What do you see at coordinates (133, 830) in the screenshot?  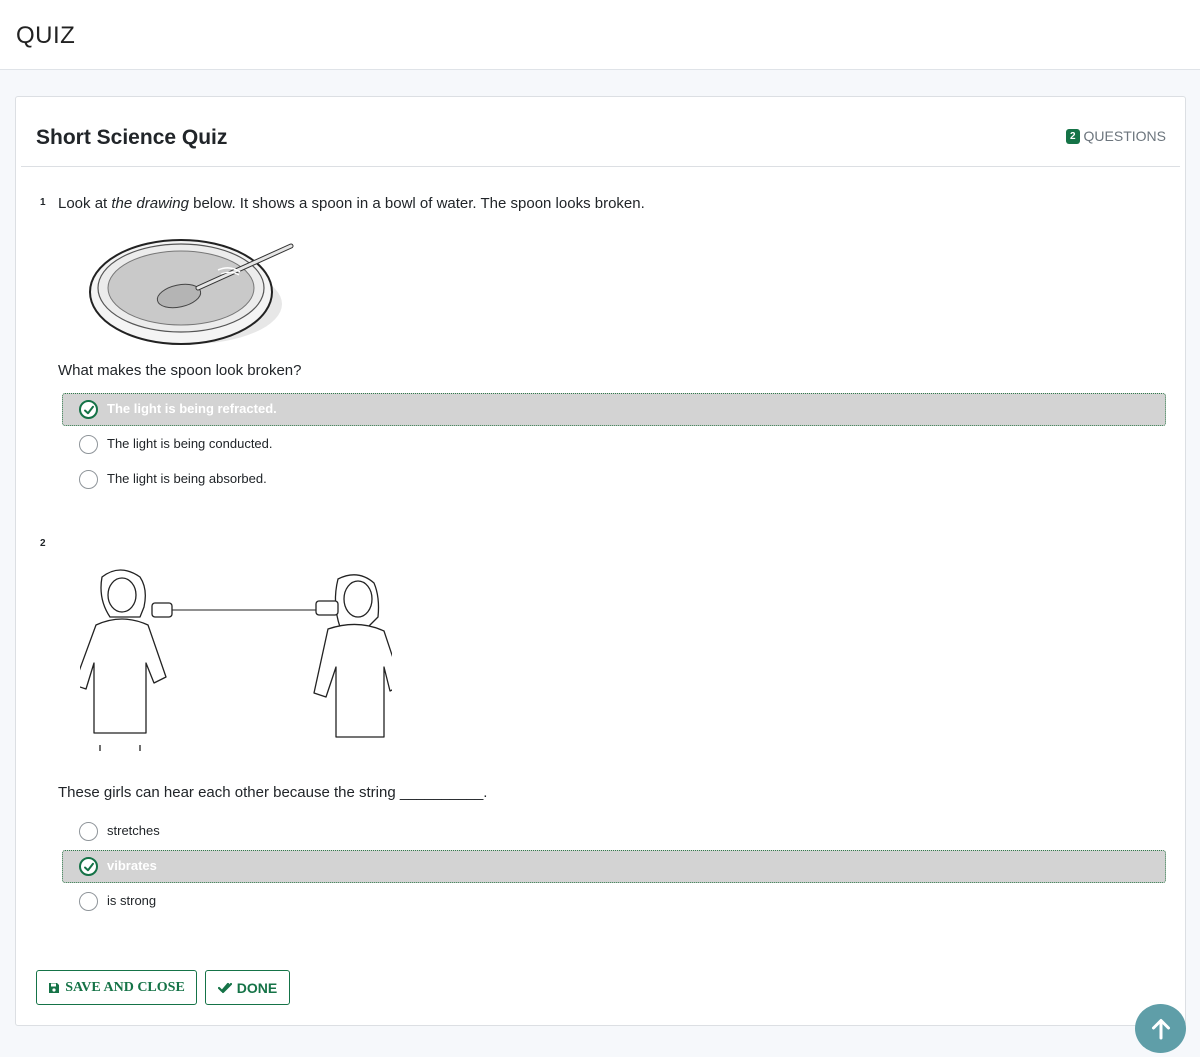 I see `option-label: stretches` at bounding box center [133, 830].